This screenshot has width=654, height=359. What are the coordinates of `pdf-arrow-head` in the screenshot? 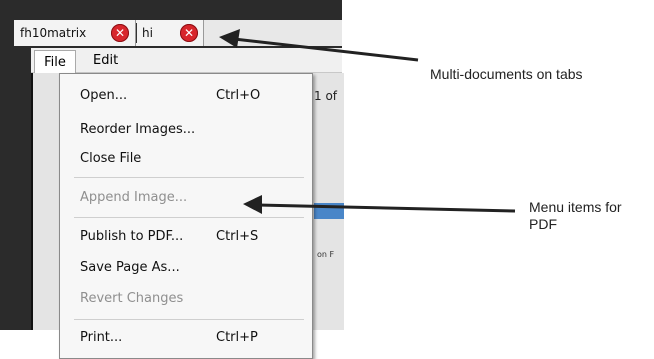 It's located at (252, 204).